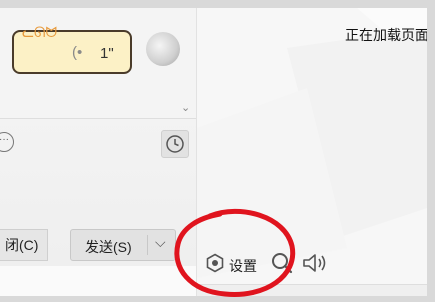 The image size is (435, 302). I want to click on send-button-label: 发送(S), so click(108, 247).